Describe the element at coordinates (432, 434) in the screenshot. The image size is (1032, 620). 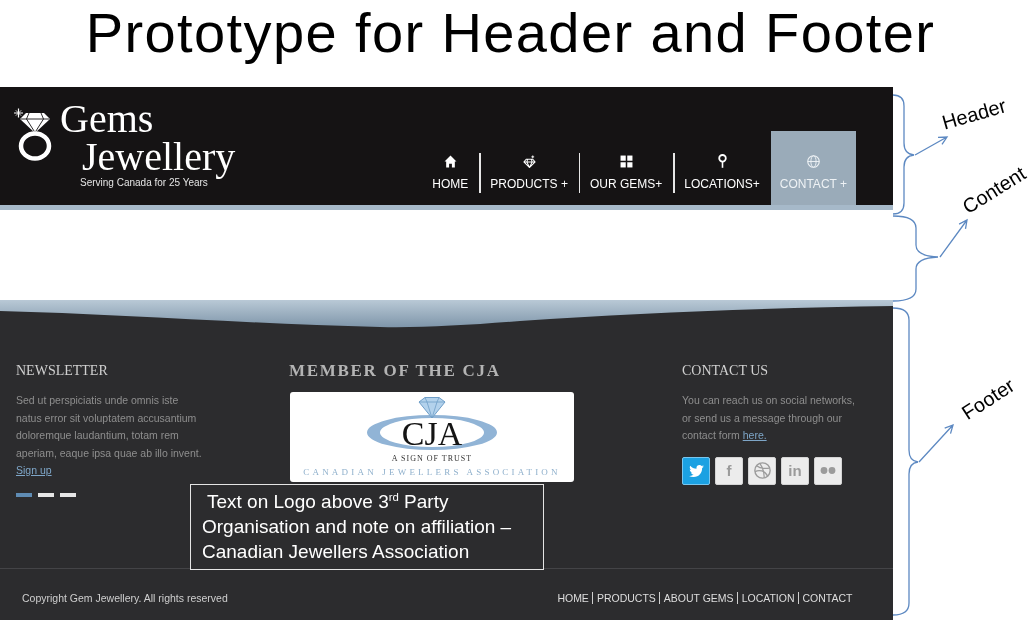
I see `logo-acronym: CJA` at that location.